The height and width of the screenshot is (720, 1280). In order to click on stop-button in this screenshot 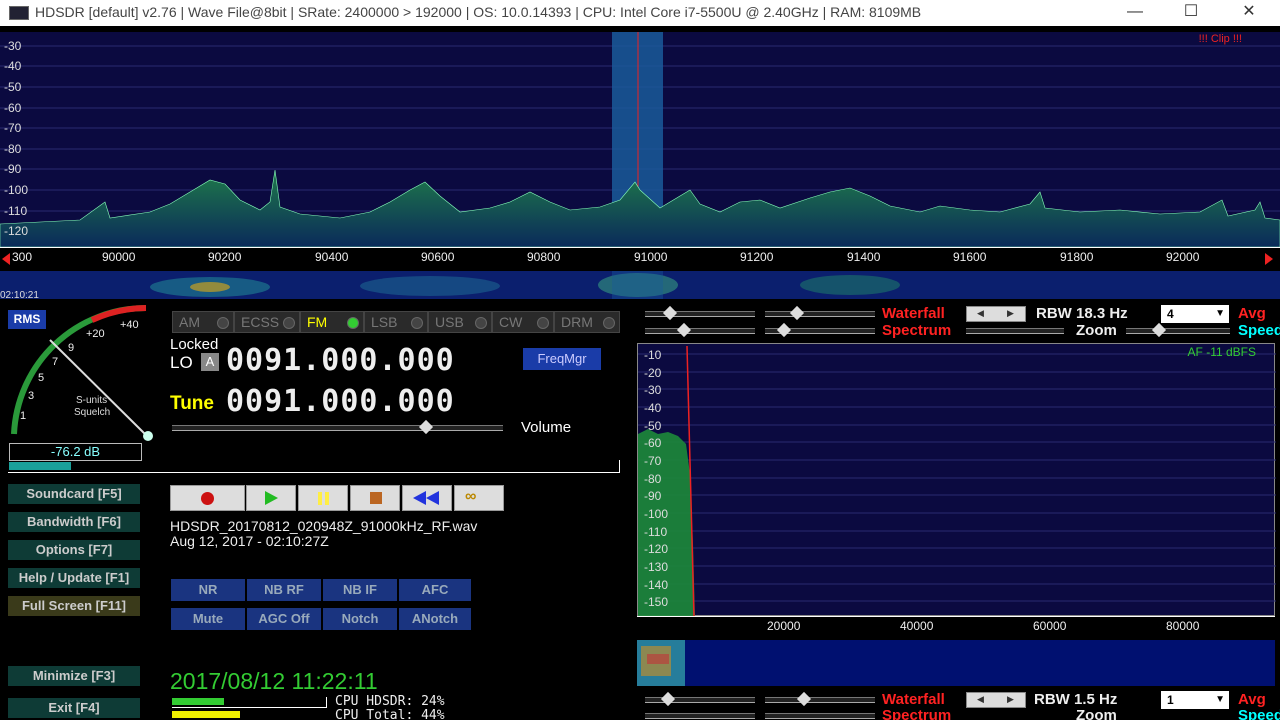, I will do `click(375, 498)`.